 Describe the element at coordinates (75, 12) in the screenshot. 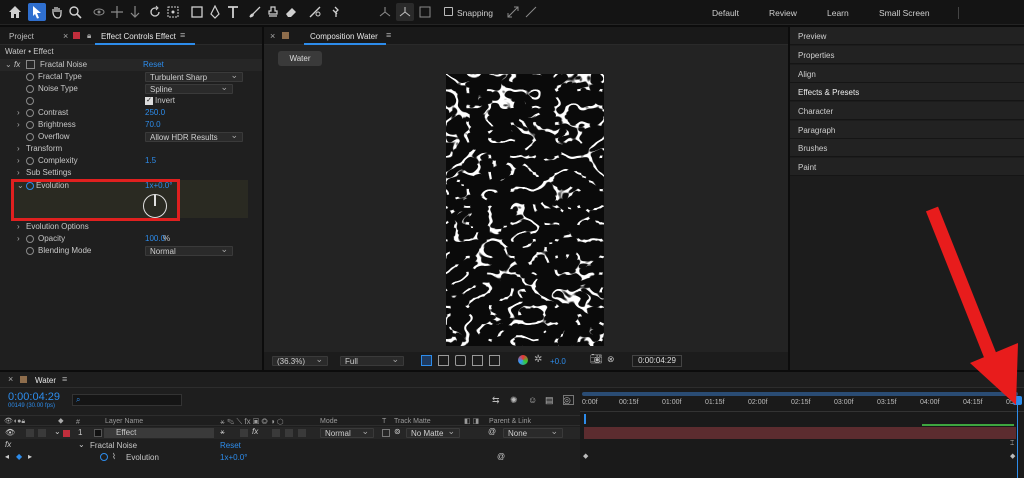

I see `zoom-tool-icon` at that location.